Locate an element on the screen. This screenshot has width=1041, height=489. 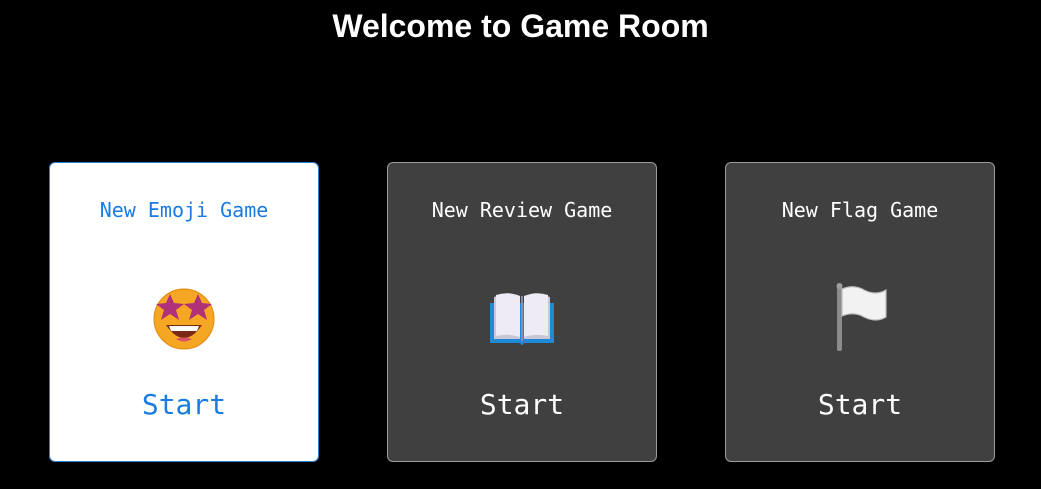
page-title: Welcome to Game Room is located at coordinates (520, 26).